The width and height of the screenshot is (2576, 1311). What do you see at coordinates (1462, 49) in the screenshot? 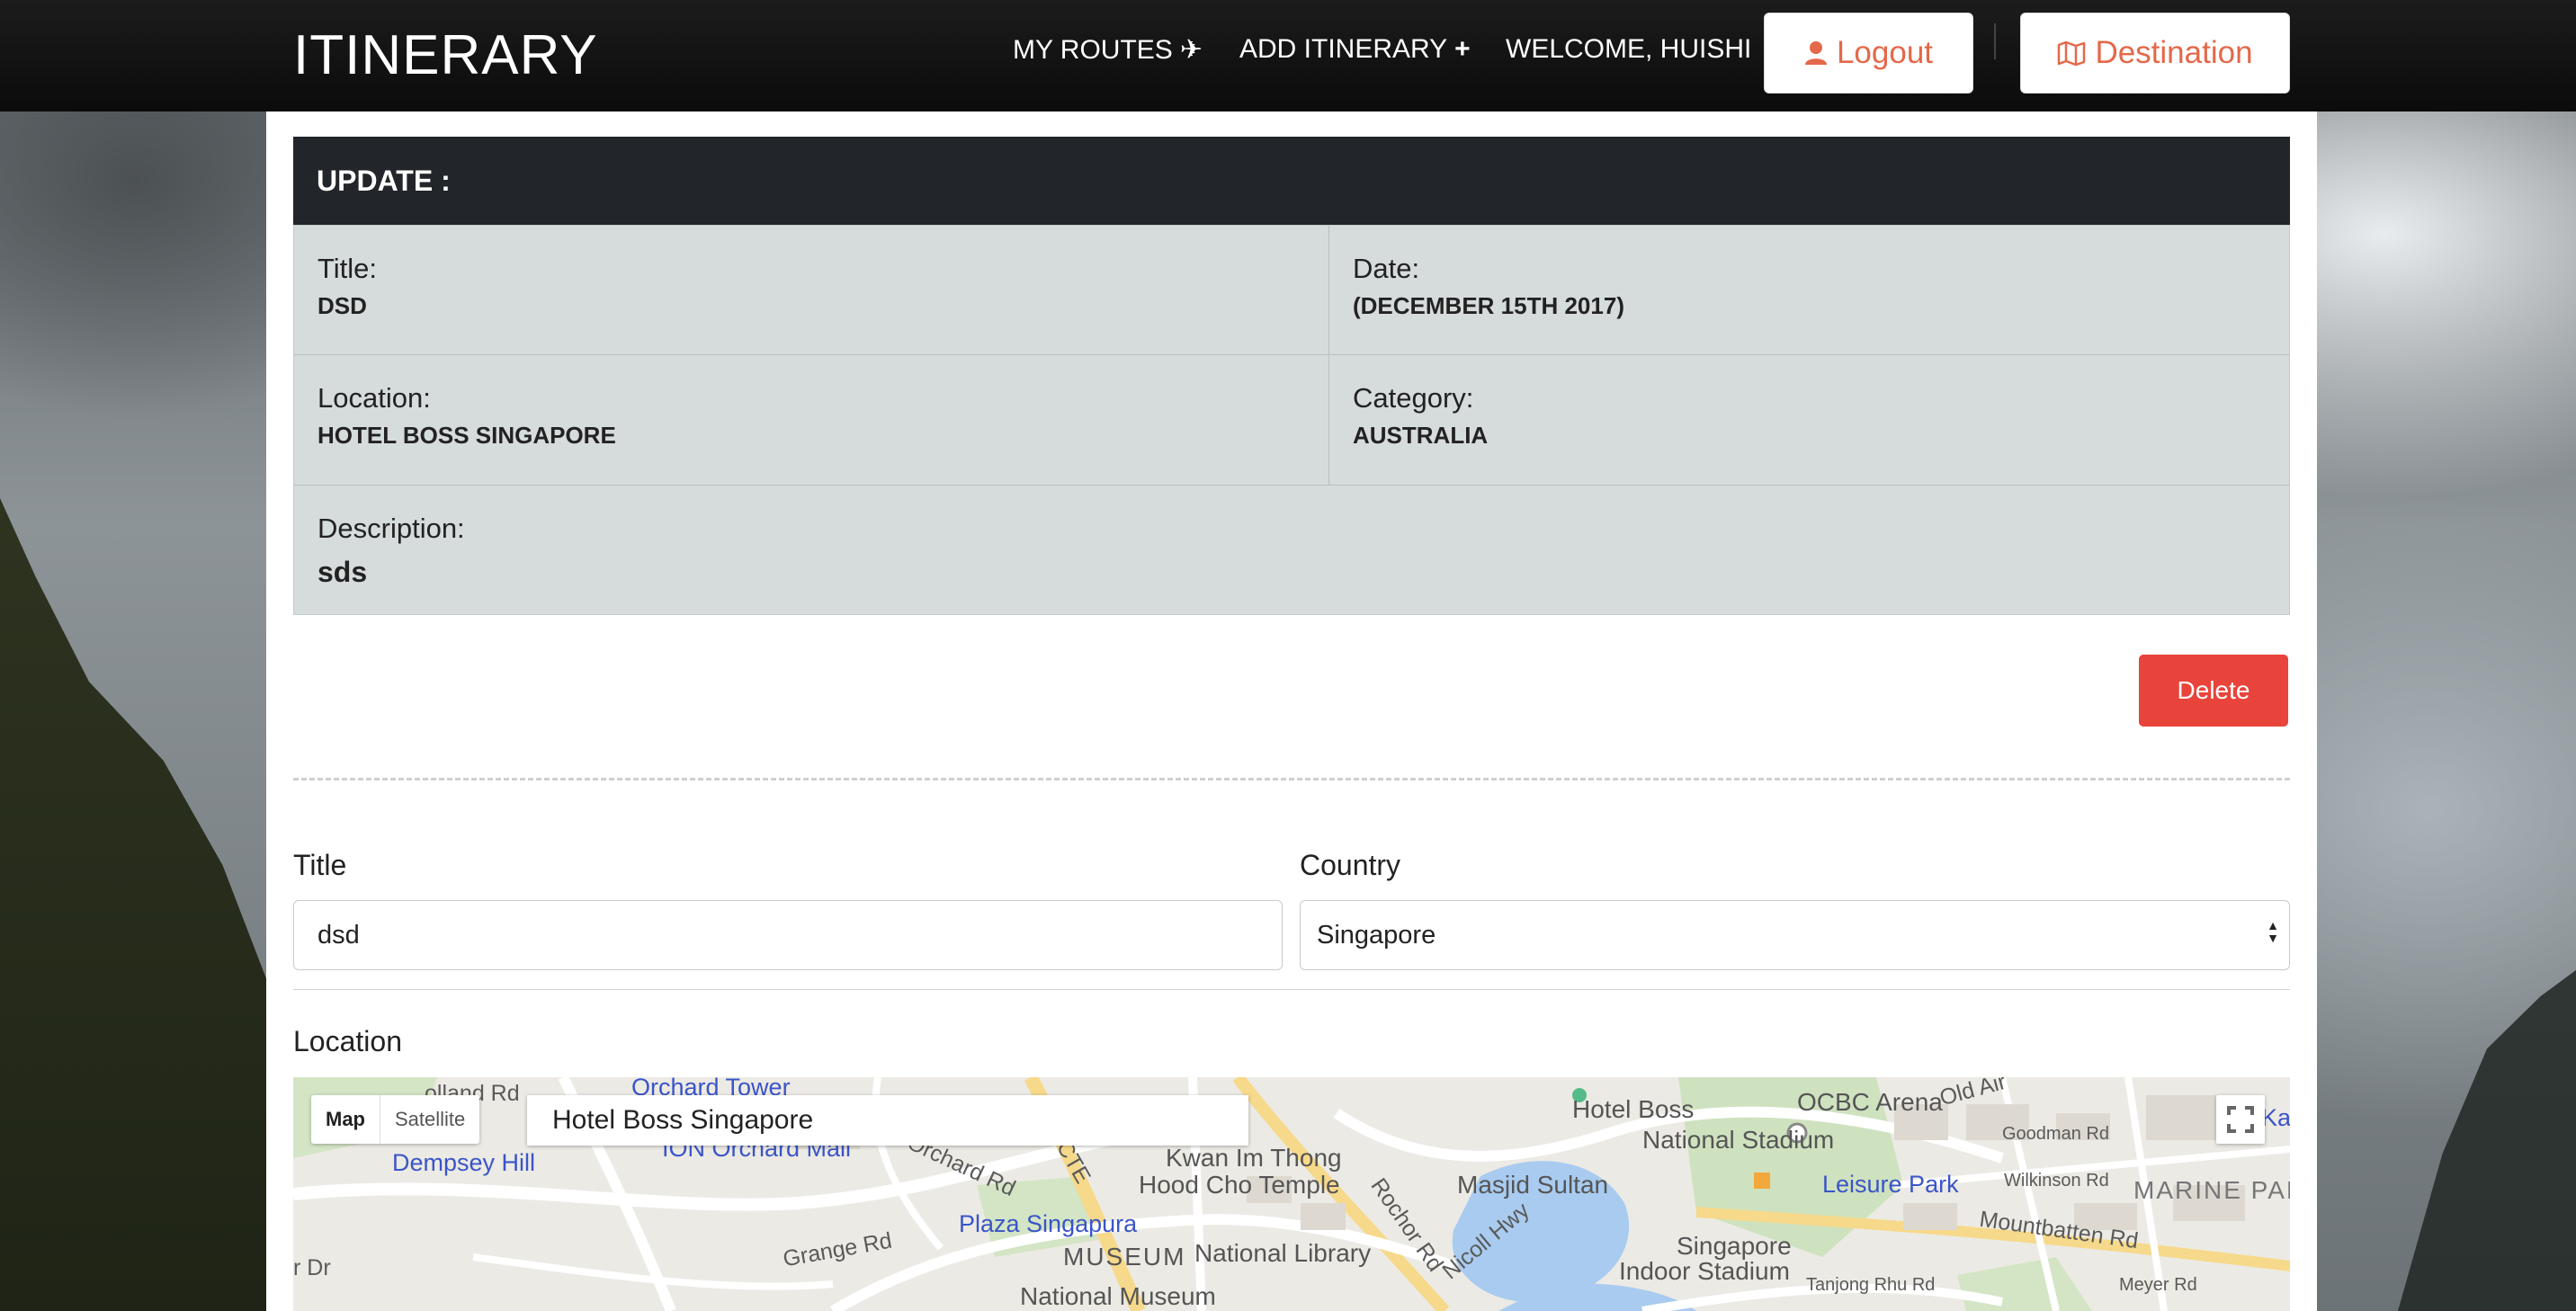
I see `plus-icon: +` at bounding box center [1462, 49].